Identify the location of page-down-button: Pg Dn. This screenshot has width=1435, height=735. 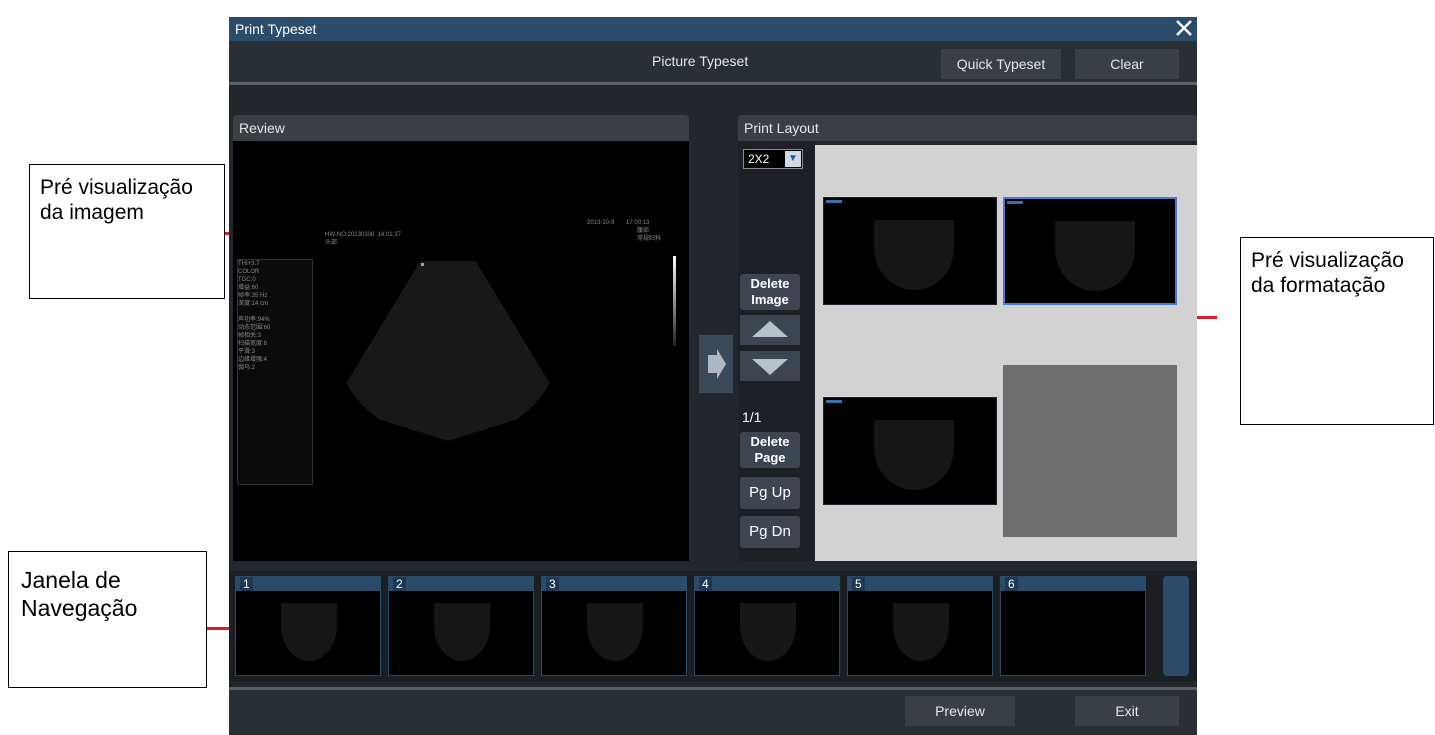
(770, 532).